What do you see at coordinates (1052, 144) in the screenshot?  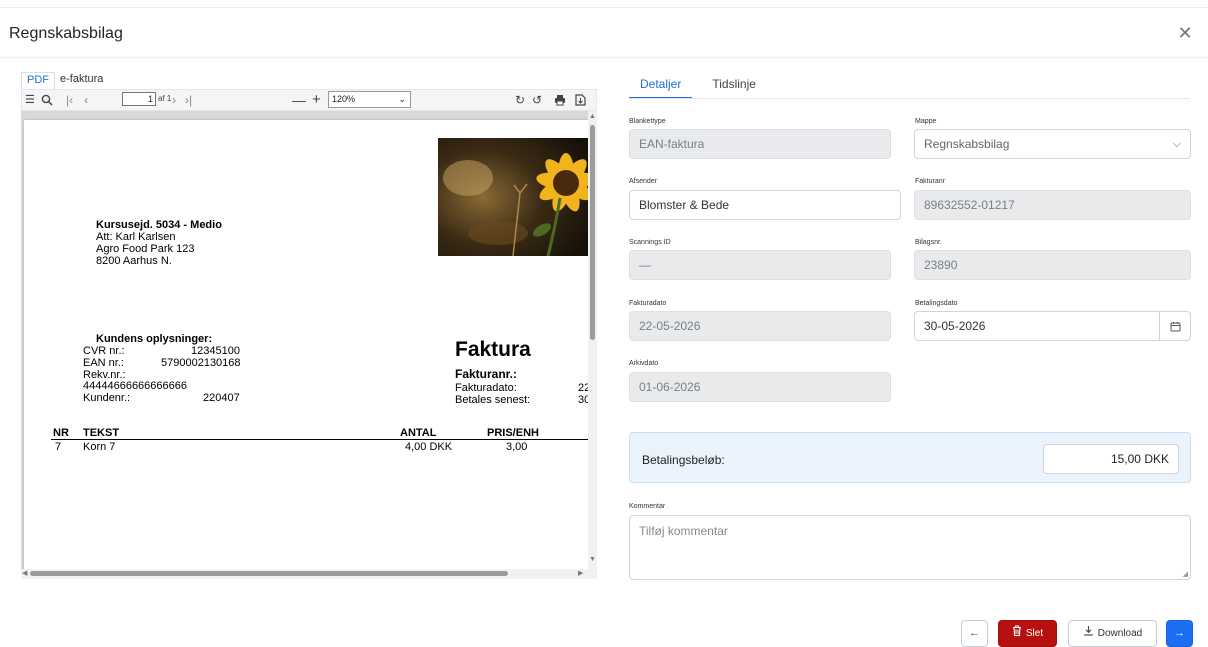 I see `mappe-select: Regnskabsbilag ⌵` at bounding box center [1052, 144].